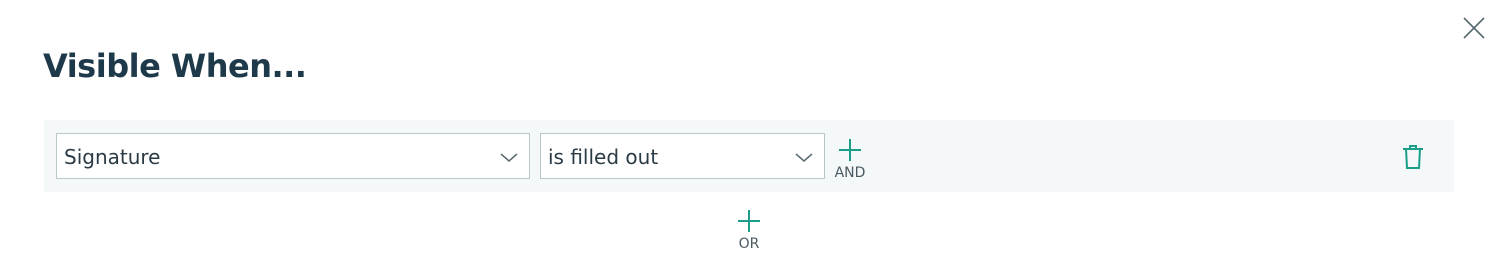  Describe the element at coordinates (603, 157) in the screenshot. I see `condition-select-value: is filled out` at that location.